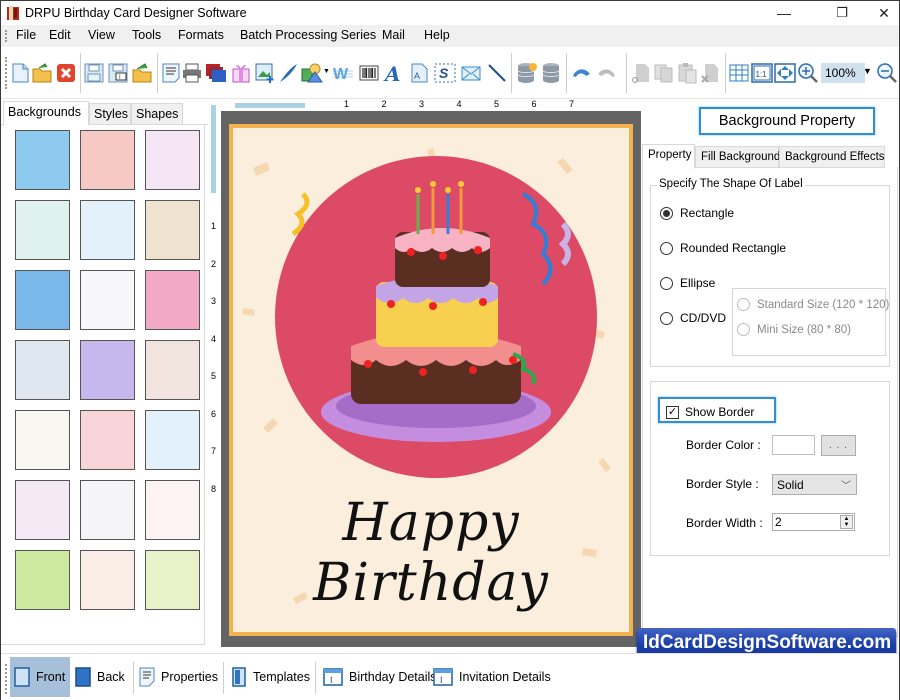  Describe the element at coordinates (437, 35) in the screenshot. I see `menu-help: Help` at that location.